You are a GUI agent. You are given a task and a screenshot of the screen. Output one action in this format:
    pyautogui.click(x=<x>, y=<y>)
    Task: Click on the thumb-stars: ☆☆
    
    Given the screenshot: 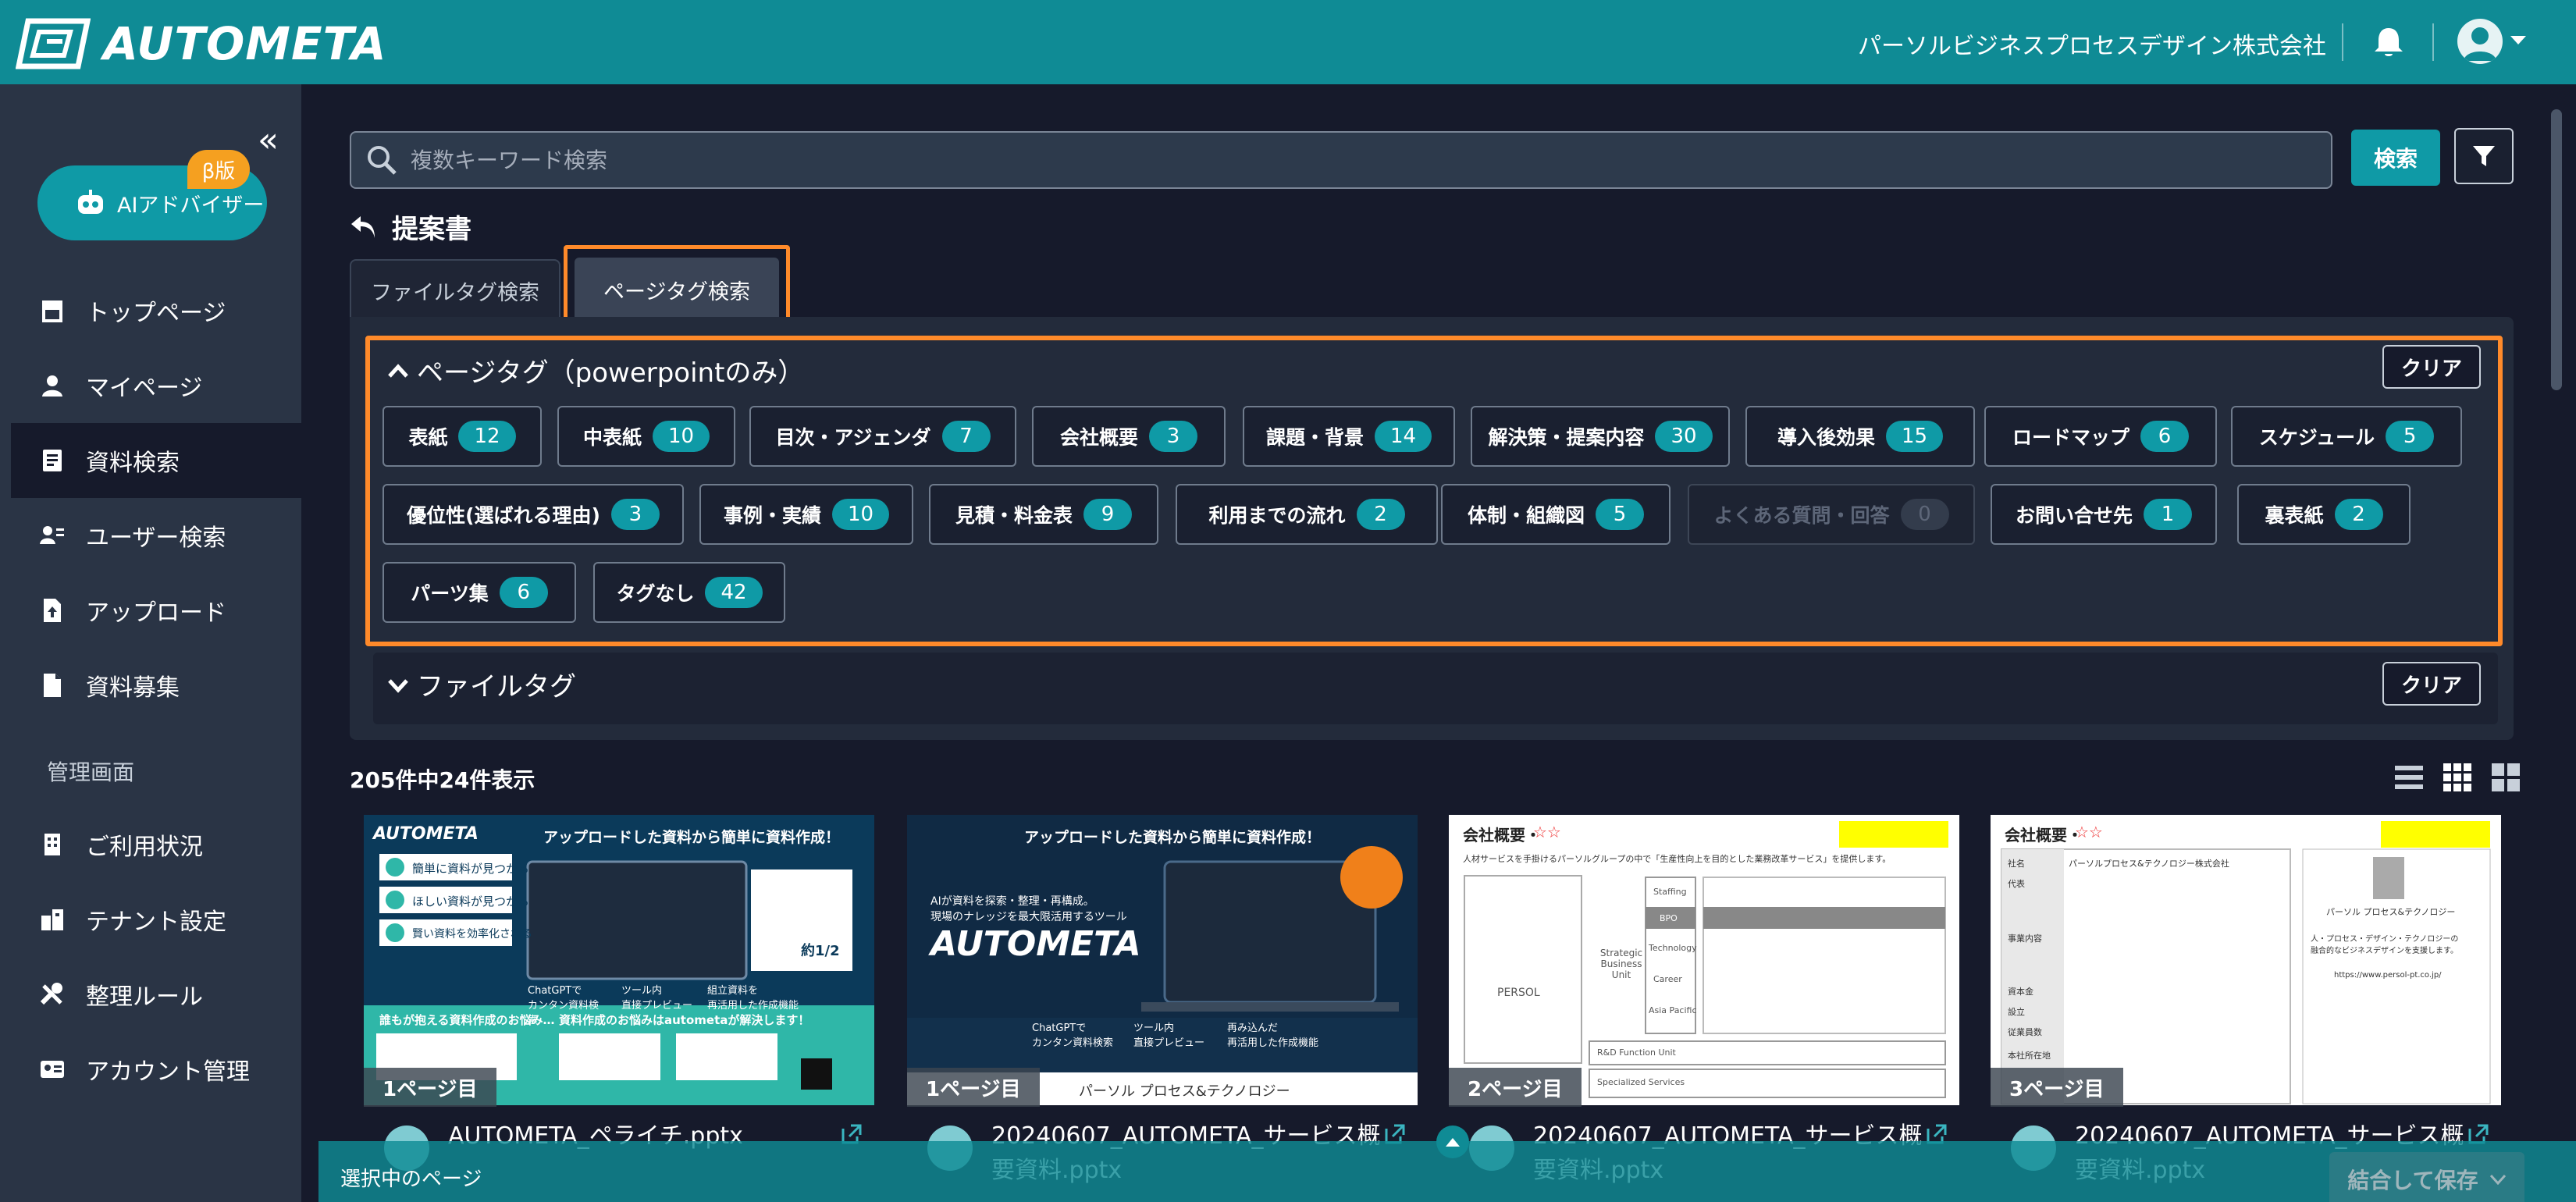 What is the action you would take?
    pyautogui.click(x=1547, y=832)
    